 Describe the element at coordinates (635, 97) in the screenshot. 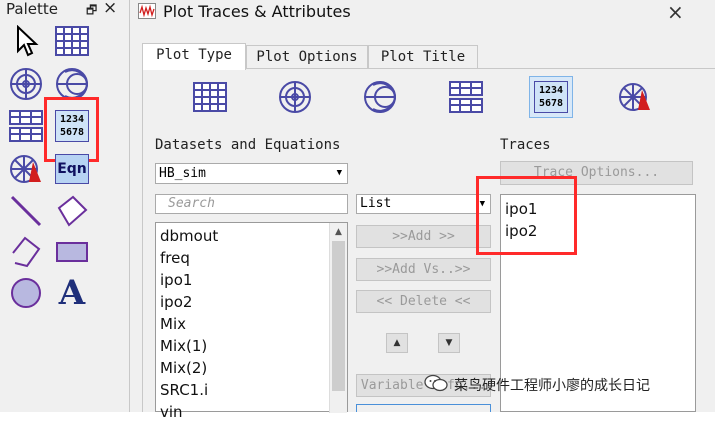

I see `antenna-plot-type-icon` at that location.